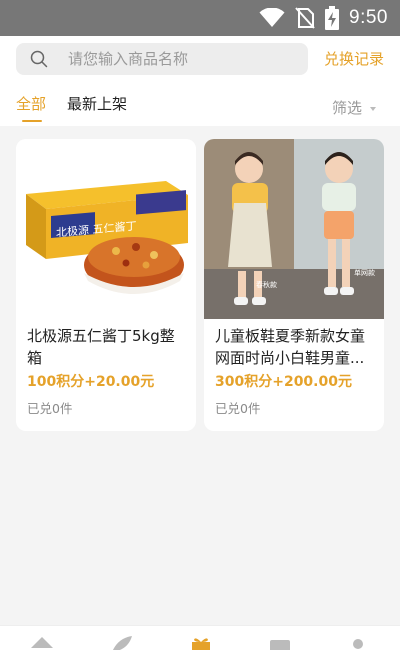 The height and width of the screenshot is (650, 400). I want to click on tab-newest: 最新上架, so click(97, 103).